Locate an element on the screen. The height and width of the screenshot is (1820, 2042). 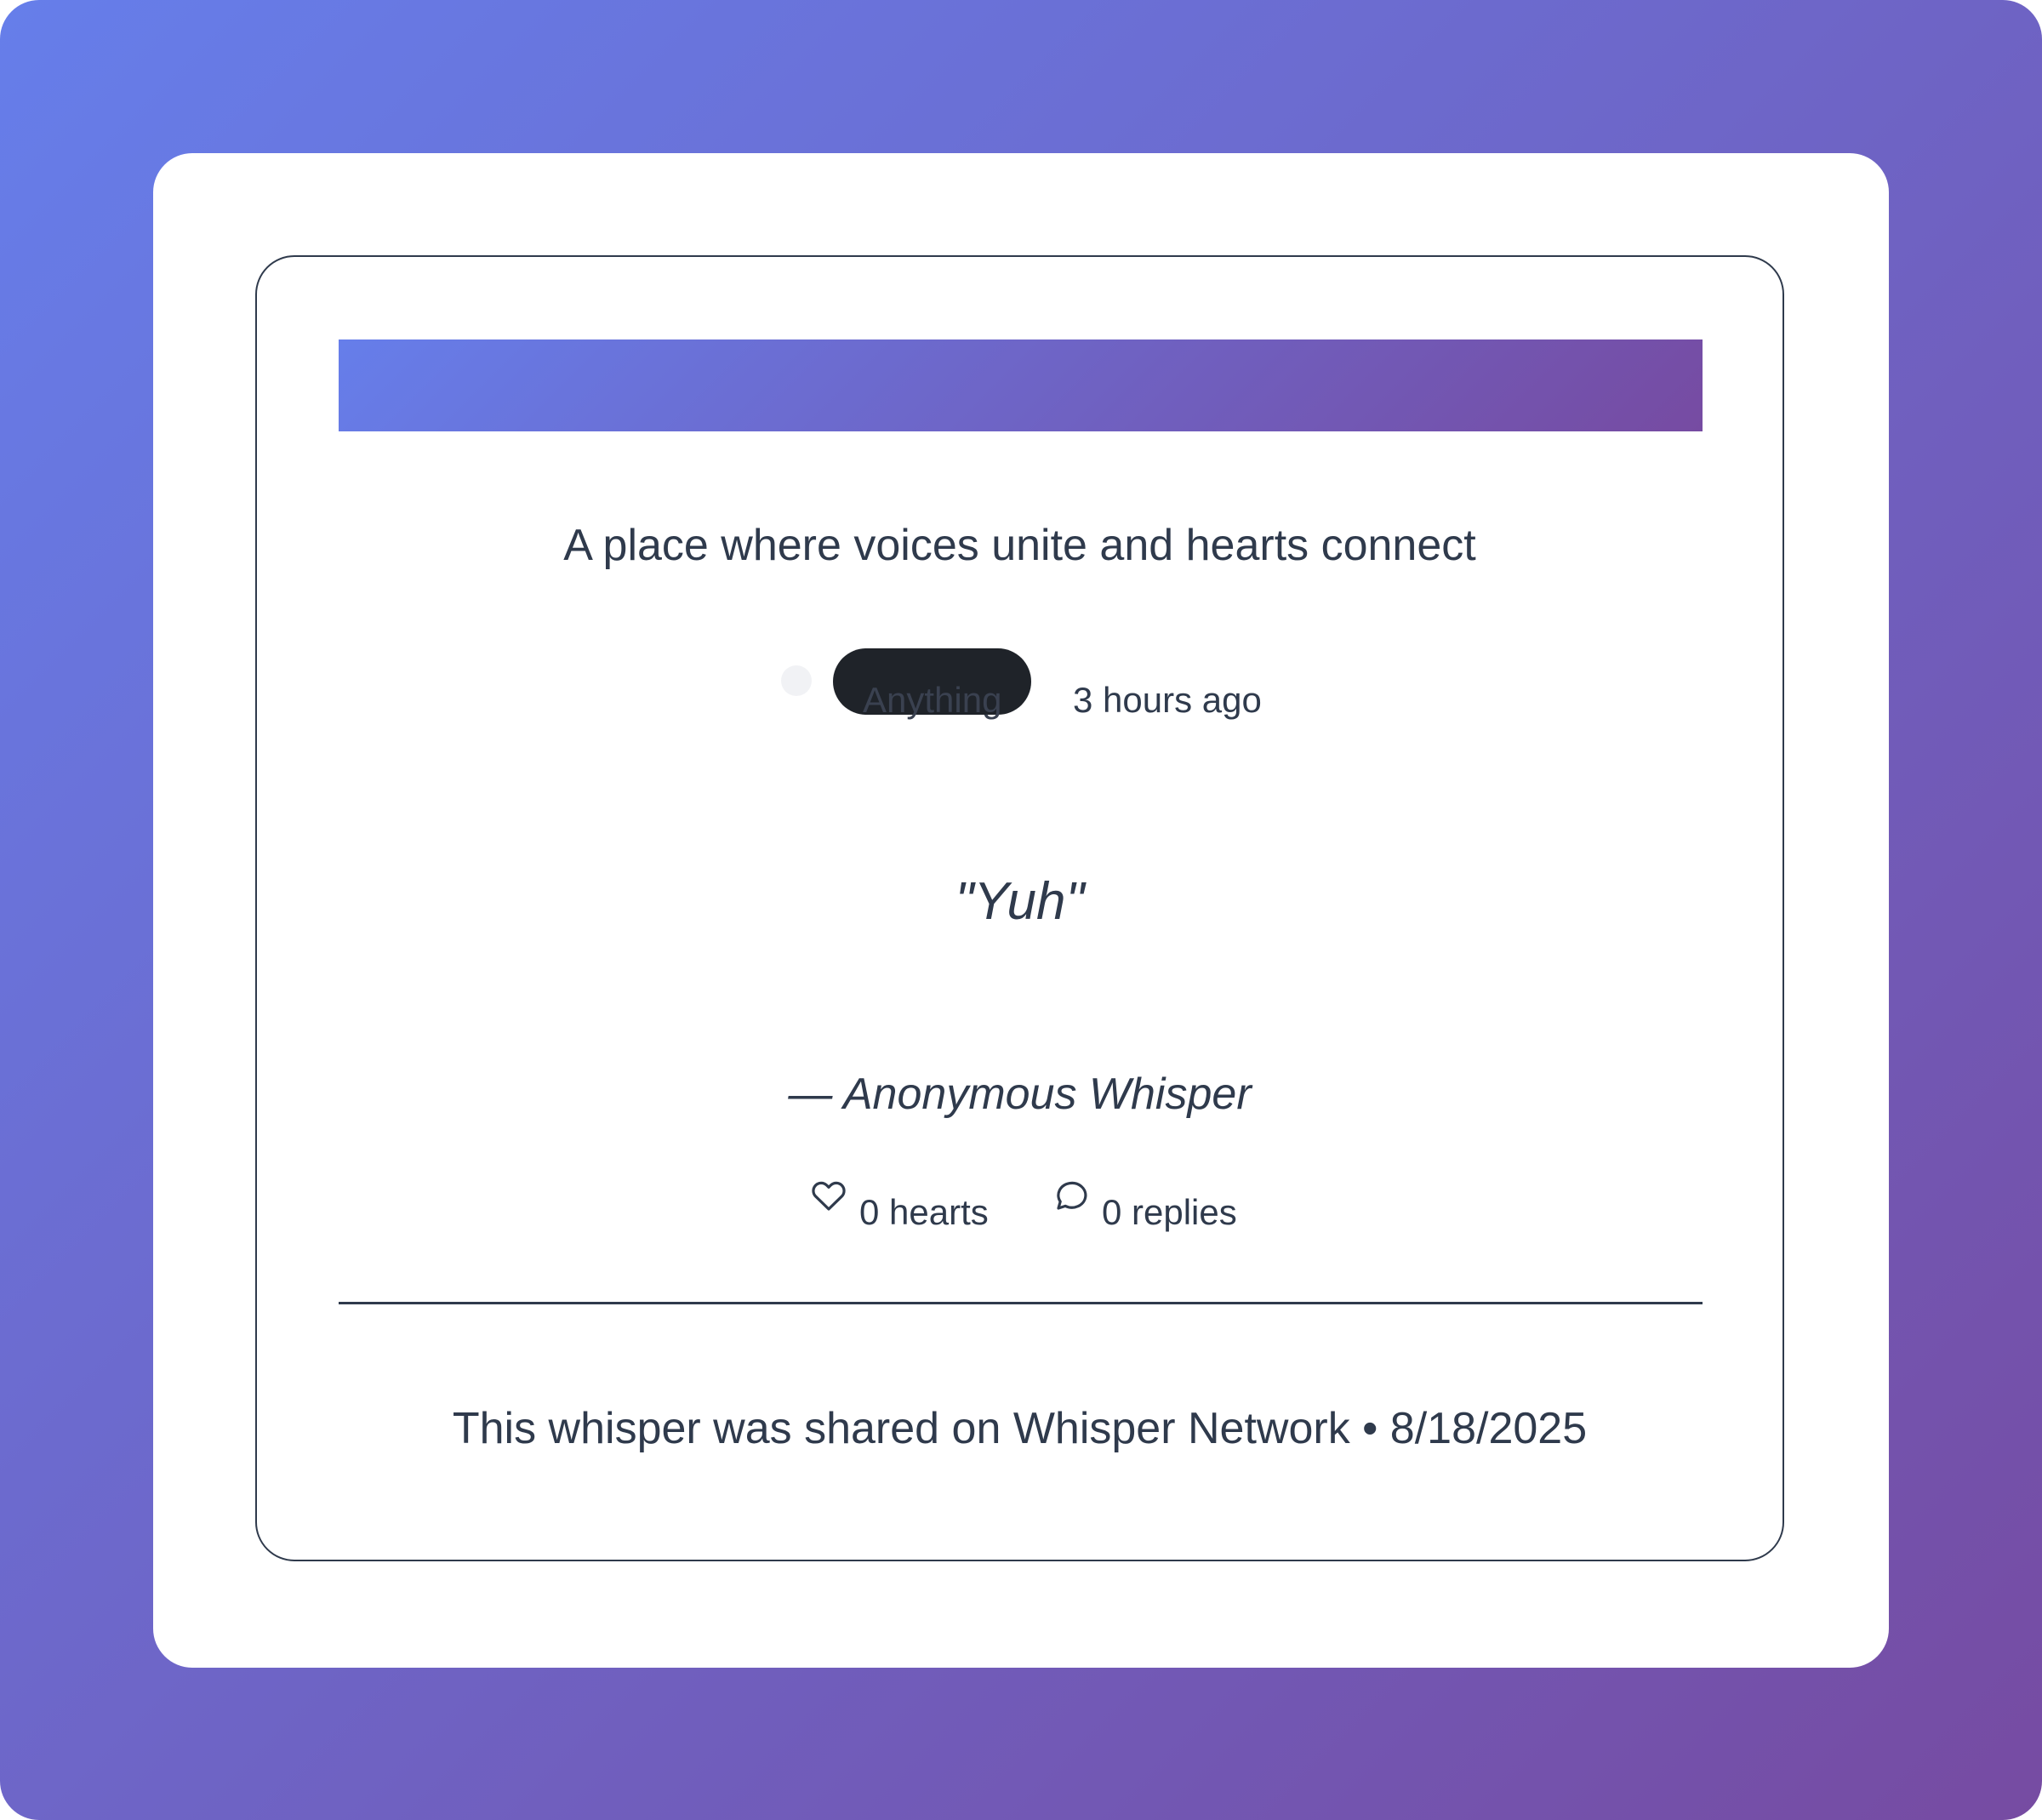
replies-count: 0 replies is located at coordinates (1144, 1204).